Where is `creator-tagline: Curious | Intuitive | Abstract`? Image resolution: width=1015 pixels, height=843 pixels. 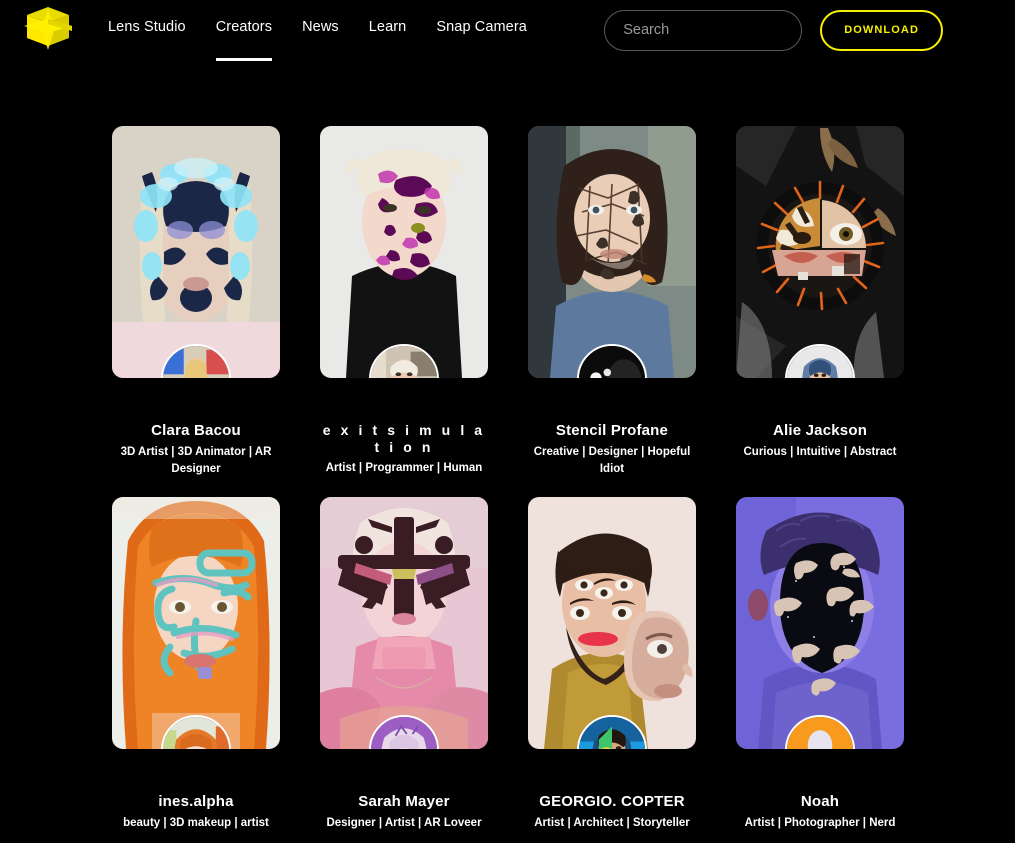
creator-tagline: Curious | Intuitive | Abstract is located at coordinates (820, 452).